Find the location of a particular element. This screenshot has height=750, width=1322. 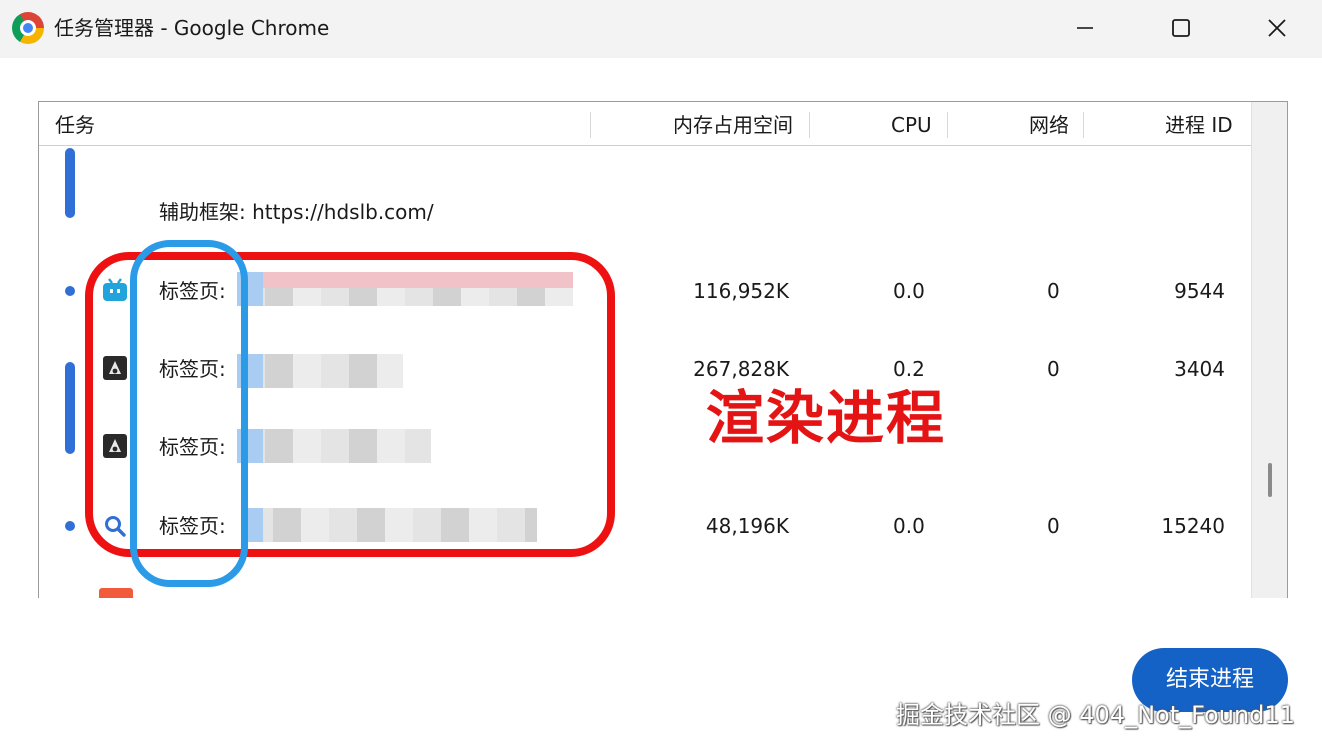

memory-value: 116,952K is located at coordinates (741, 291).